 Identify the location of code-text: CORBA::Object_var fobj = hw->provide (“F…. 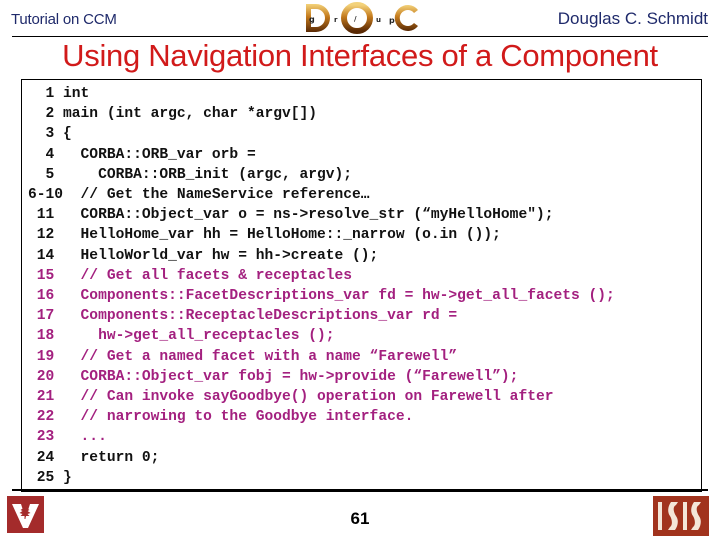
(286, 376).